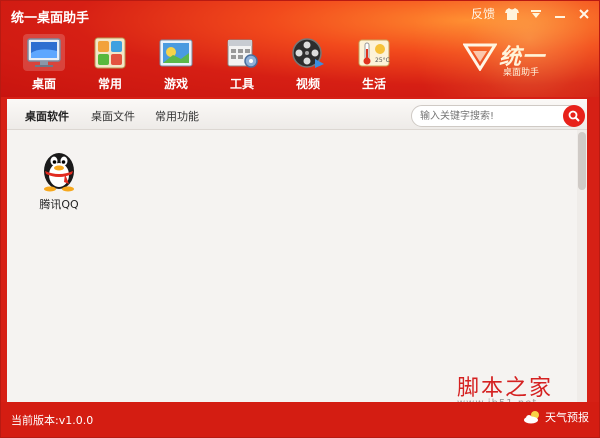  I want to click on window-title: 统一桌面助手, so click(50, 18).